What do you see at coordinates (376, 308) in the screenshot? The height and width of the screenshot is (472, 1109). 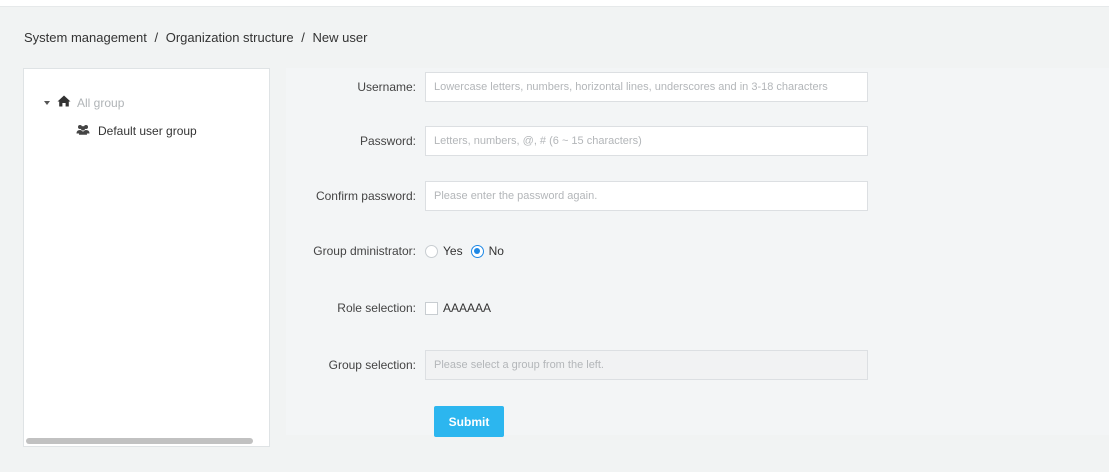 I see `role-selection-label: Role selection:` at bounding box center [376, 308].